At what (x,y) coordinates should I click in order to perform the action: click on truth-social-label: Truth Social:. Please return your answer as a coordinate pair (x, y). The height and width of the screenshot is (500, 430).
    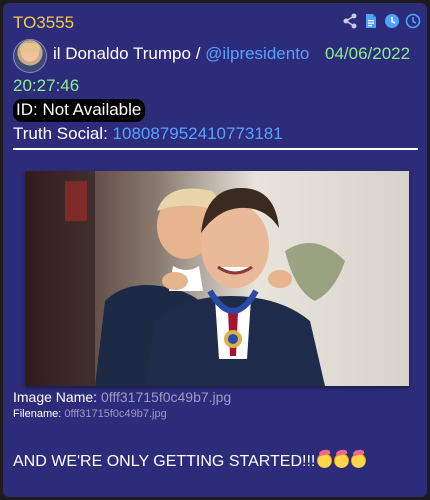
    Looking at the image, I should click on (60, 133).